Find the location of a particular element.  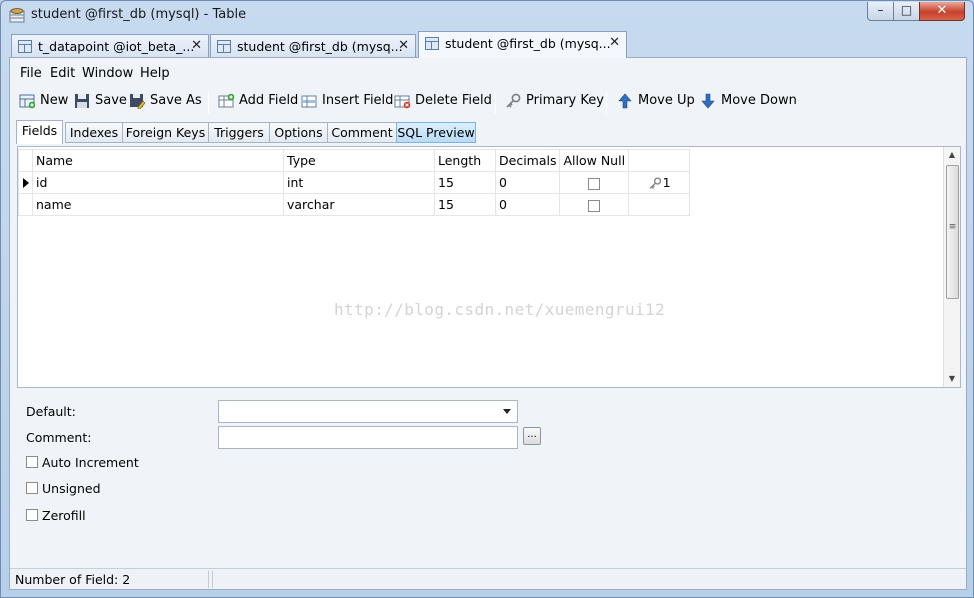

tab-fields: Fields is located at coordinates (39, 132).